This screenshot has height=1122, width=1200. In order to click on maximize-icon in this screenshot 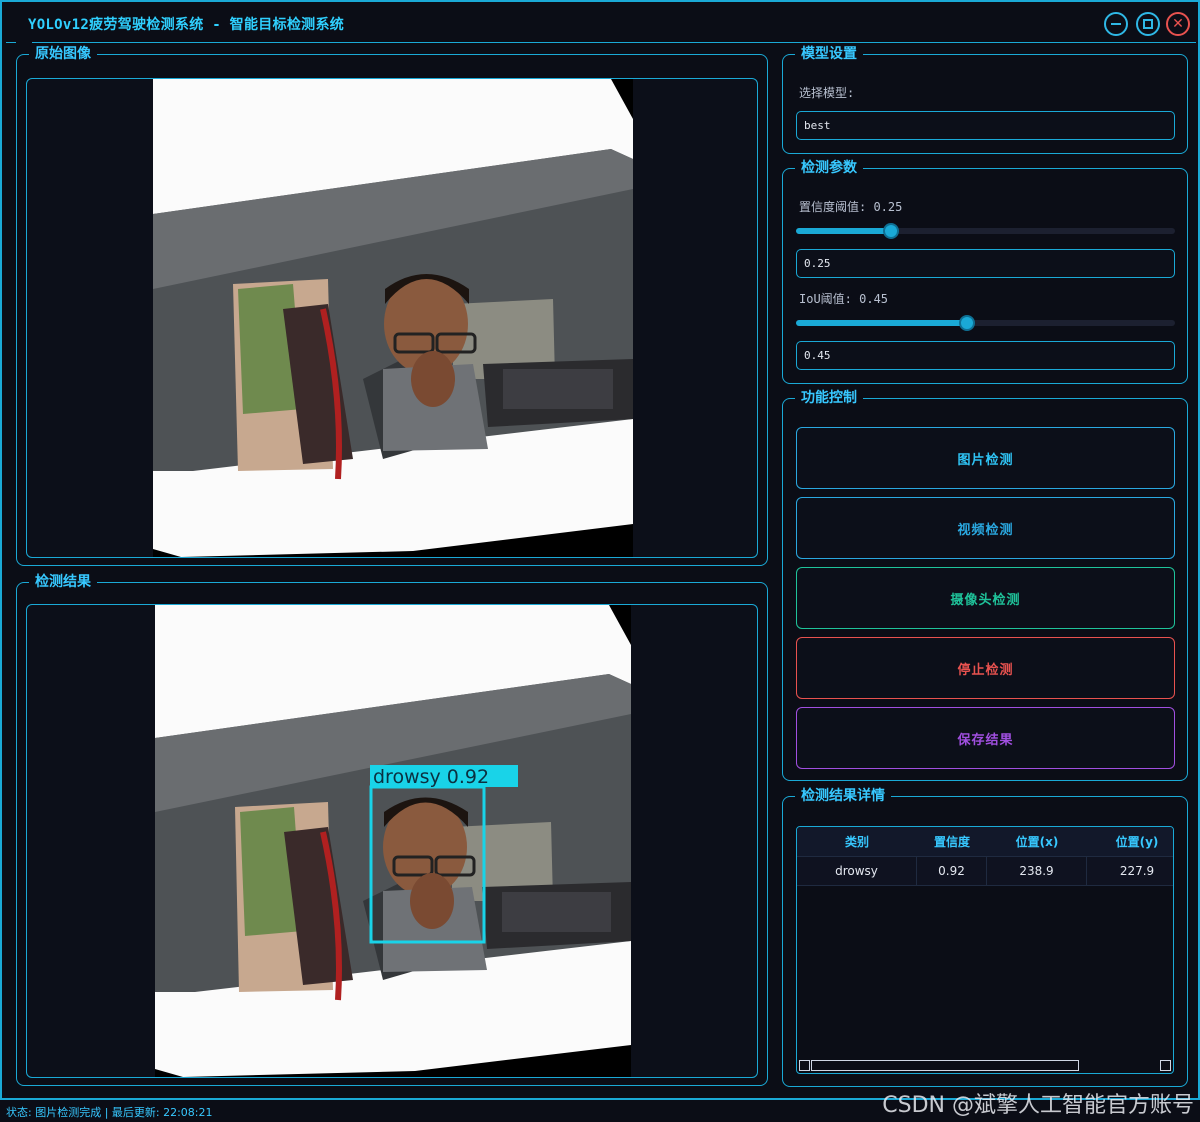, I will do `click(1148, 24)`.